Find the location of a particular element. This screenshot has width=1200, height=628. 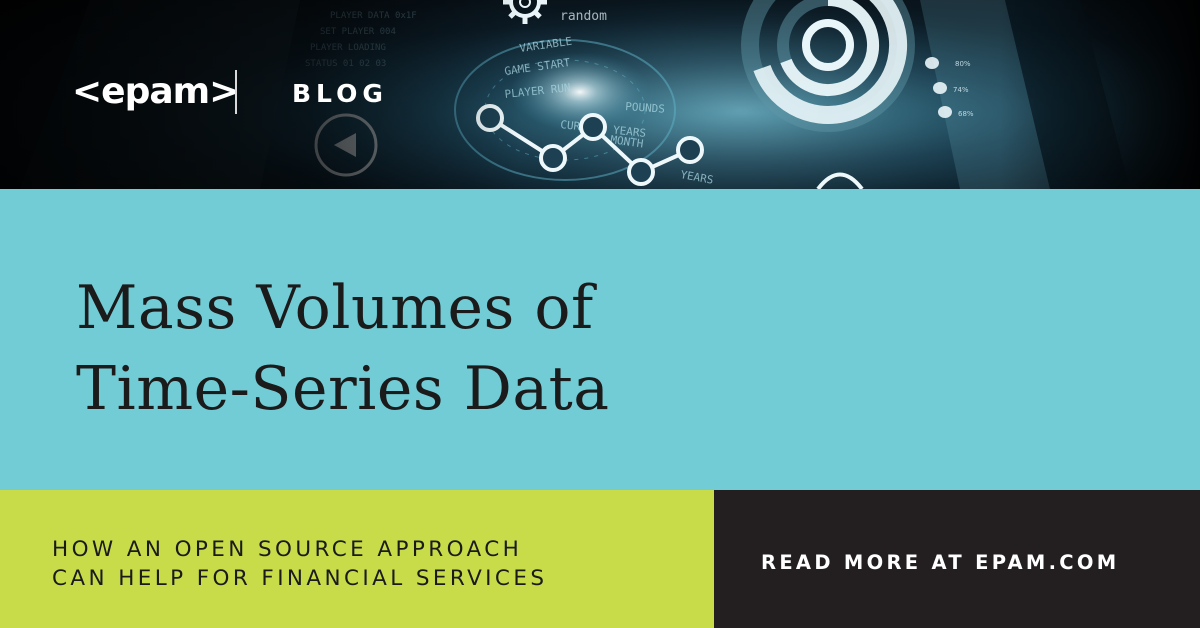

svg-text: 74% is located at coordinates (961, 90).